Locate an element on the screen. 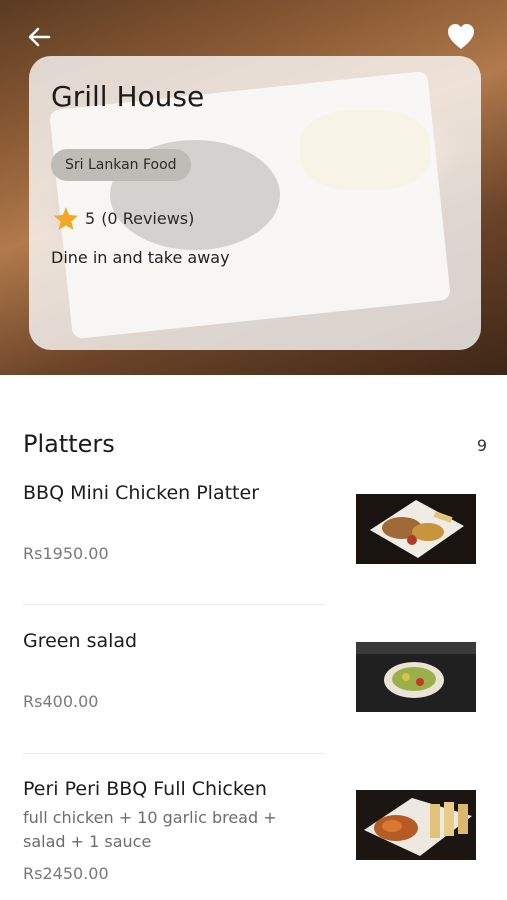 Image resolution: width=507 pixels, height=900 pixels. menu-item: Green salad Rs400.00 is located at coordinates (253, 680).